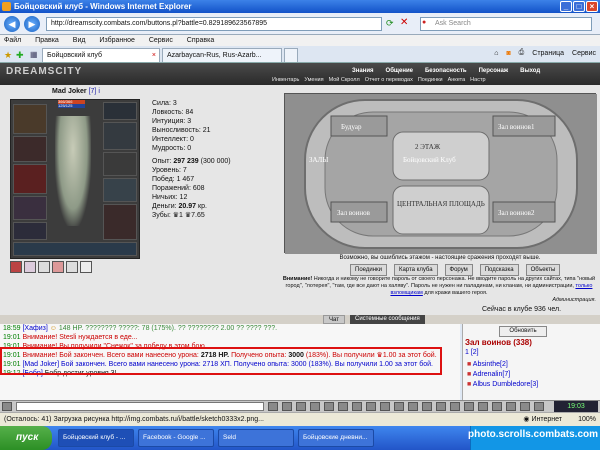 This screenshot has width=600, height=450. Describe the element at coordinates (154, 55) in the screenshot. I see `tab-close-icon: ×` at that location.